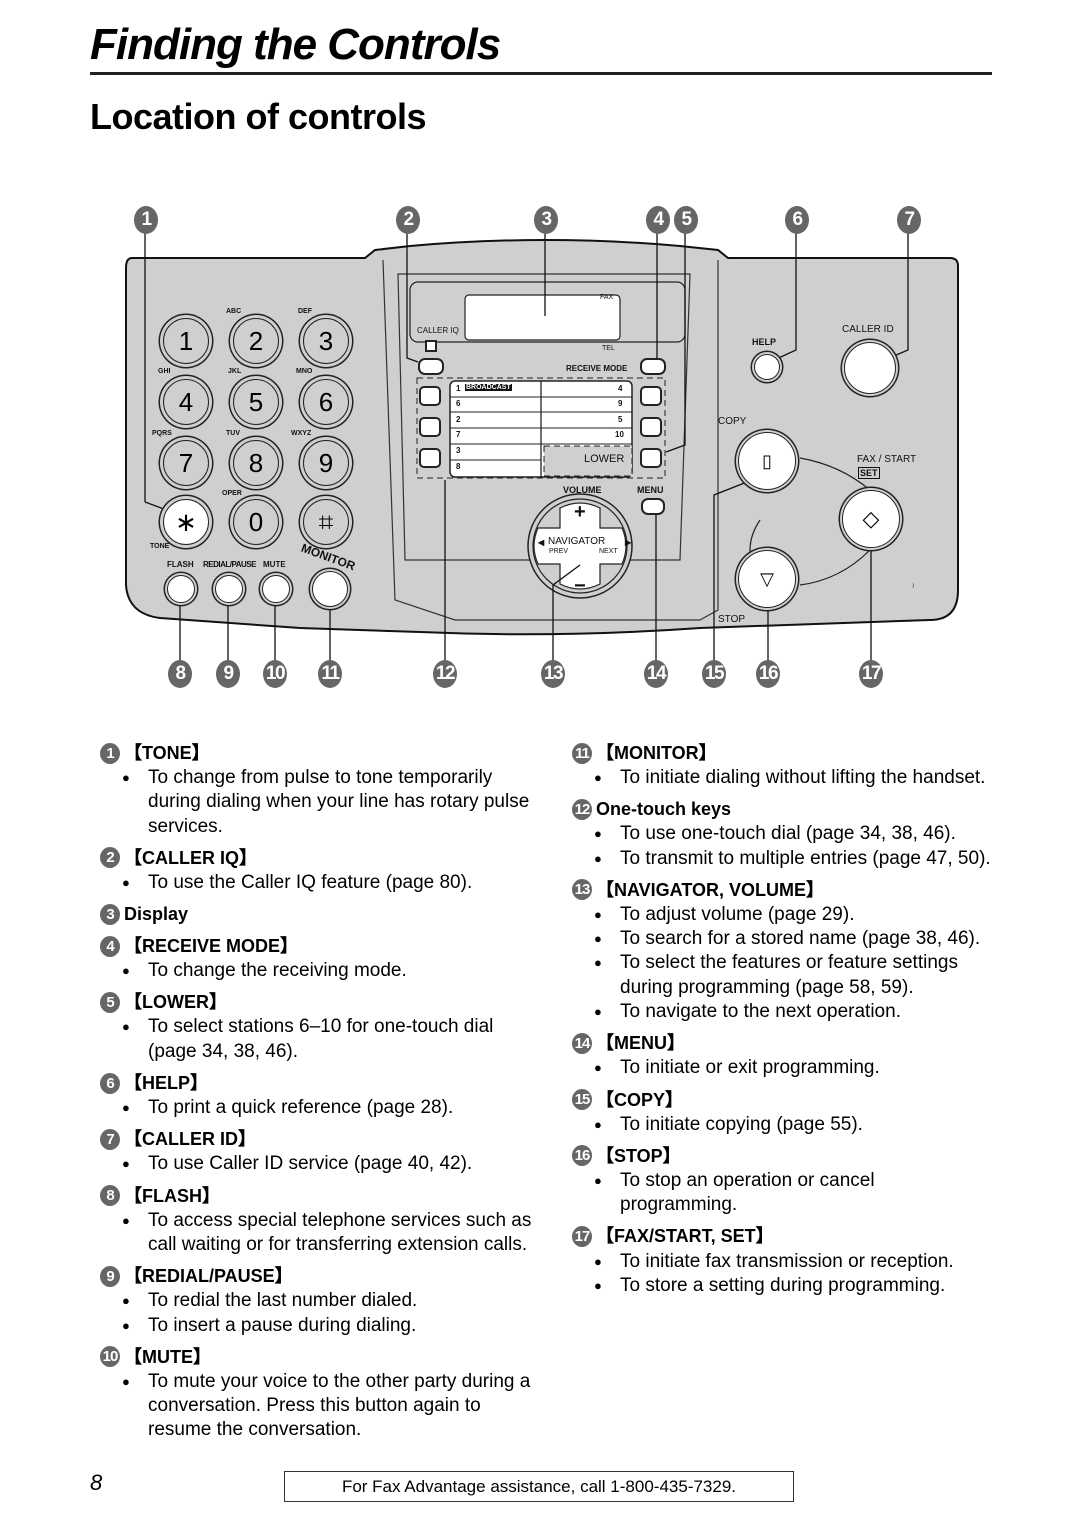 The image size is (1080, 1526). I want to click on redial-pause-label: REDIAL/PAUSE, so click(229, 564).